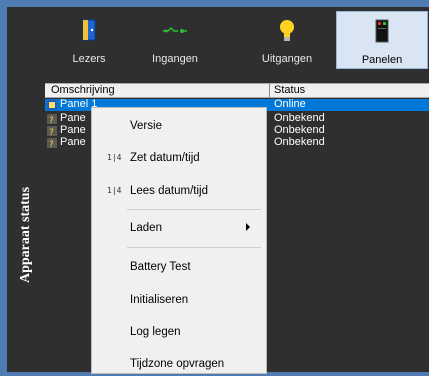 This screenshot has height=376, width=429. What do you see at coordinates (179, 229) in the screenshot?
I see `menu-item-laden: Laden` at bounding box center [179, 229].